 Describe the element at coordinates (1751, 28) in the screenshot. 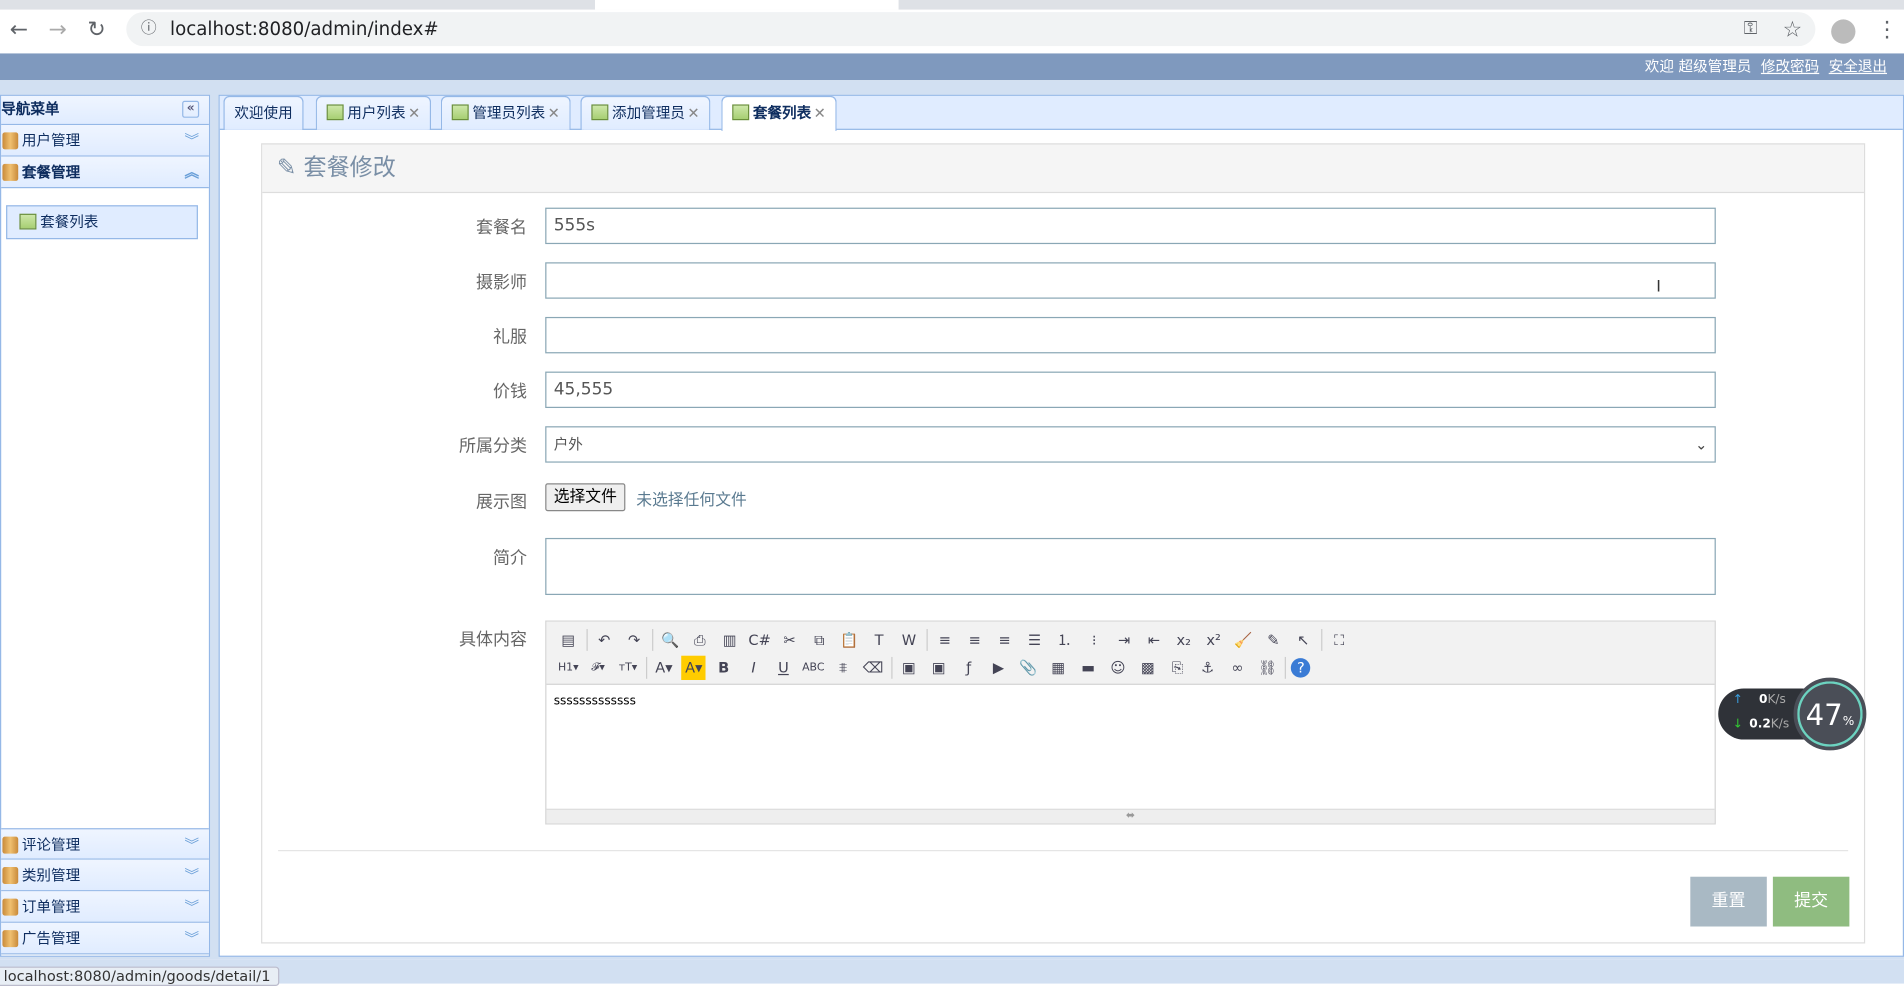

I see `key-icon: ⚿` at that location.